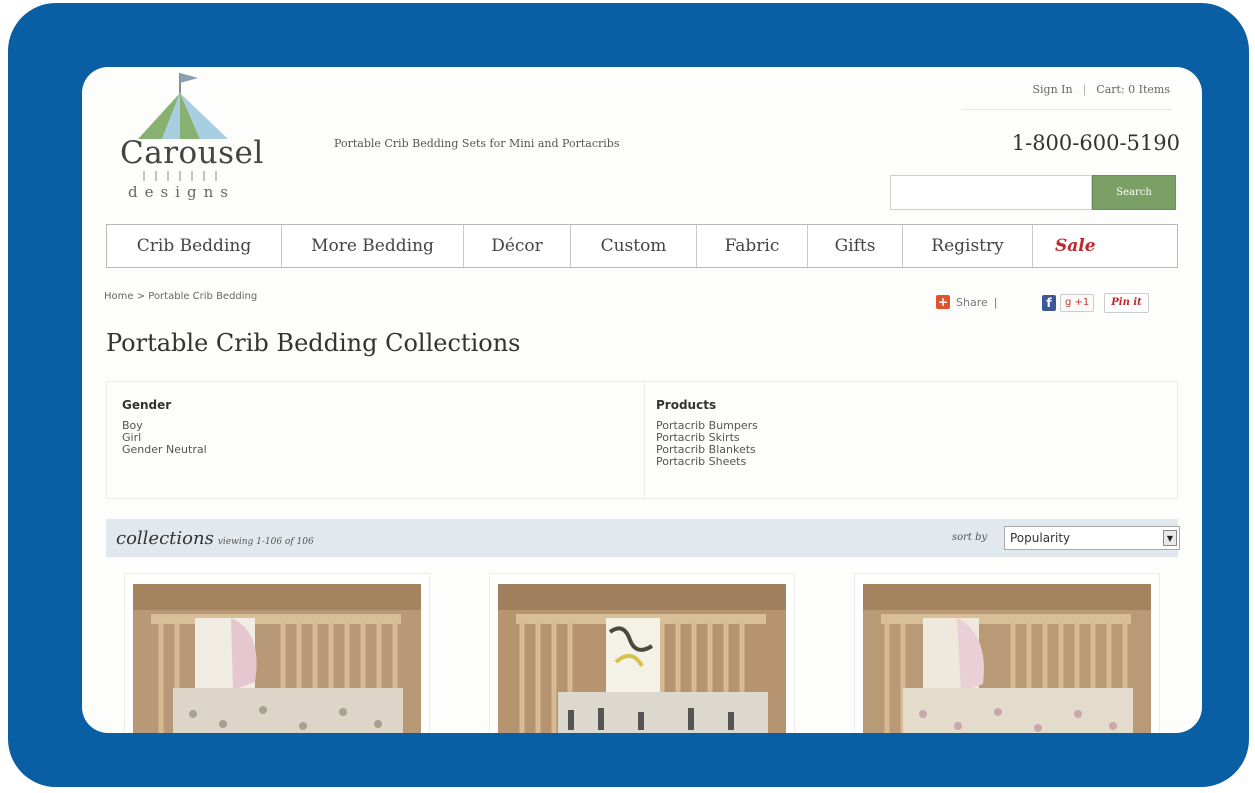 The width and height of the screenshot is (1255, 793). I want to click on logo-wordmark: Carousel, so click(192, 153).